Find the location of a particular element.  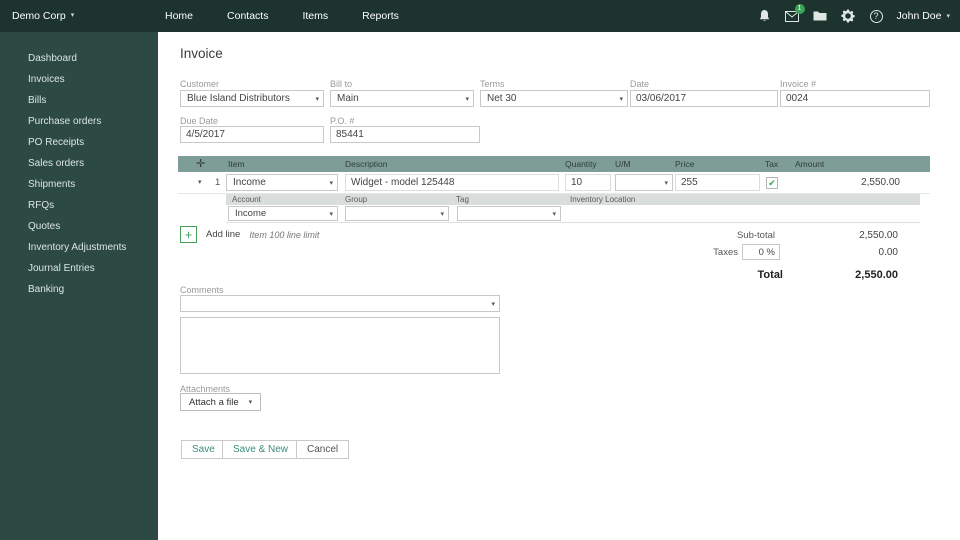

item-select: Income ▾ is located at coordinates (282, 182).